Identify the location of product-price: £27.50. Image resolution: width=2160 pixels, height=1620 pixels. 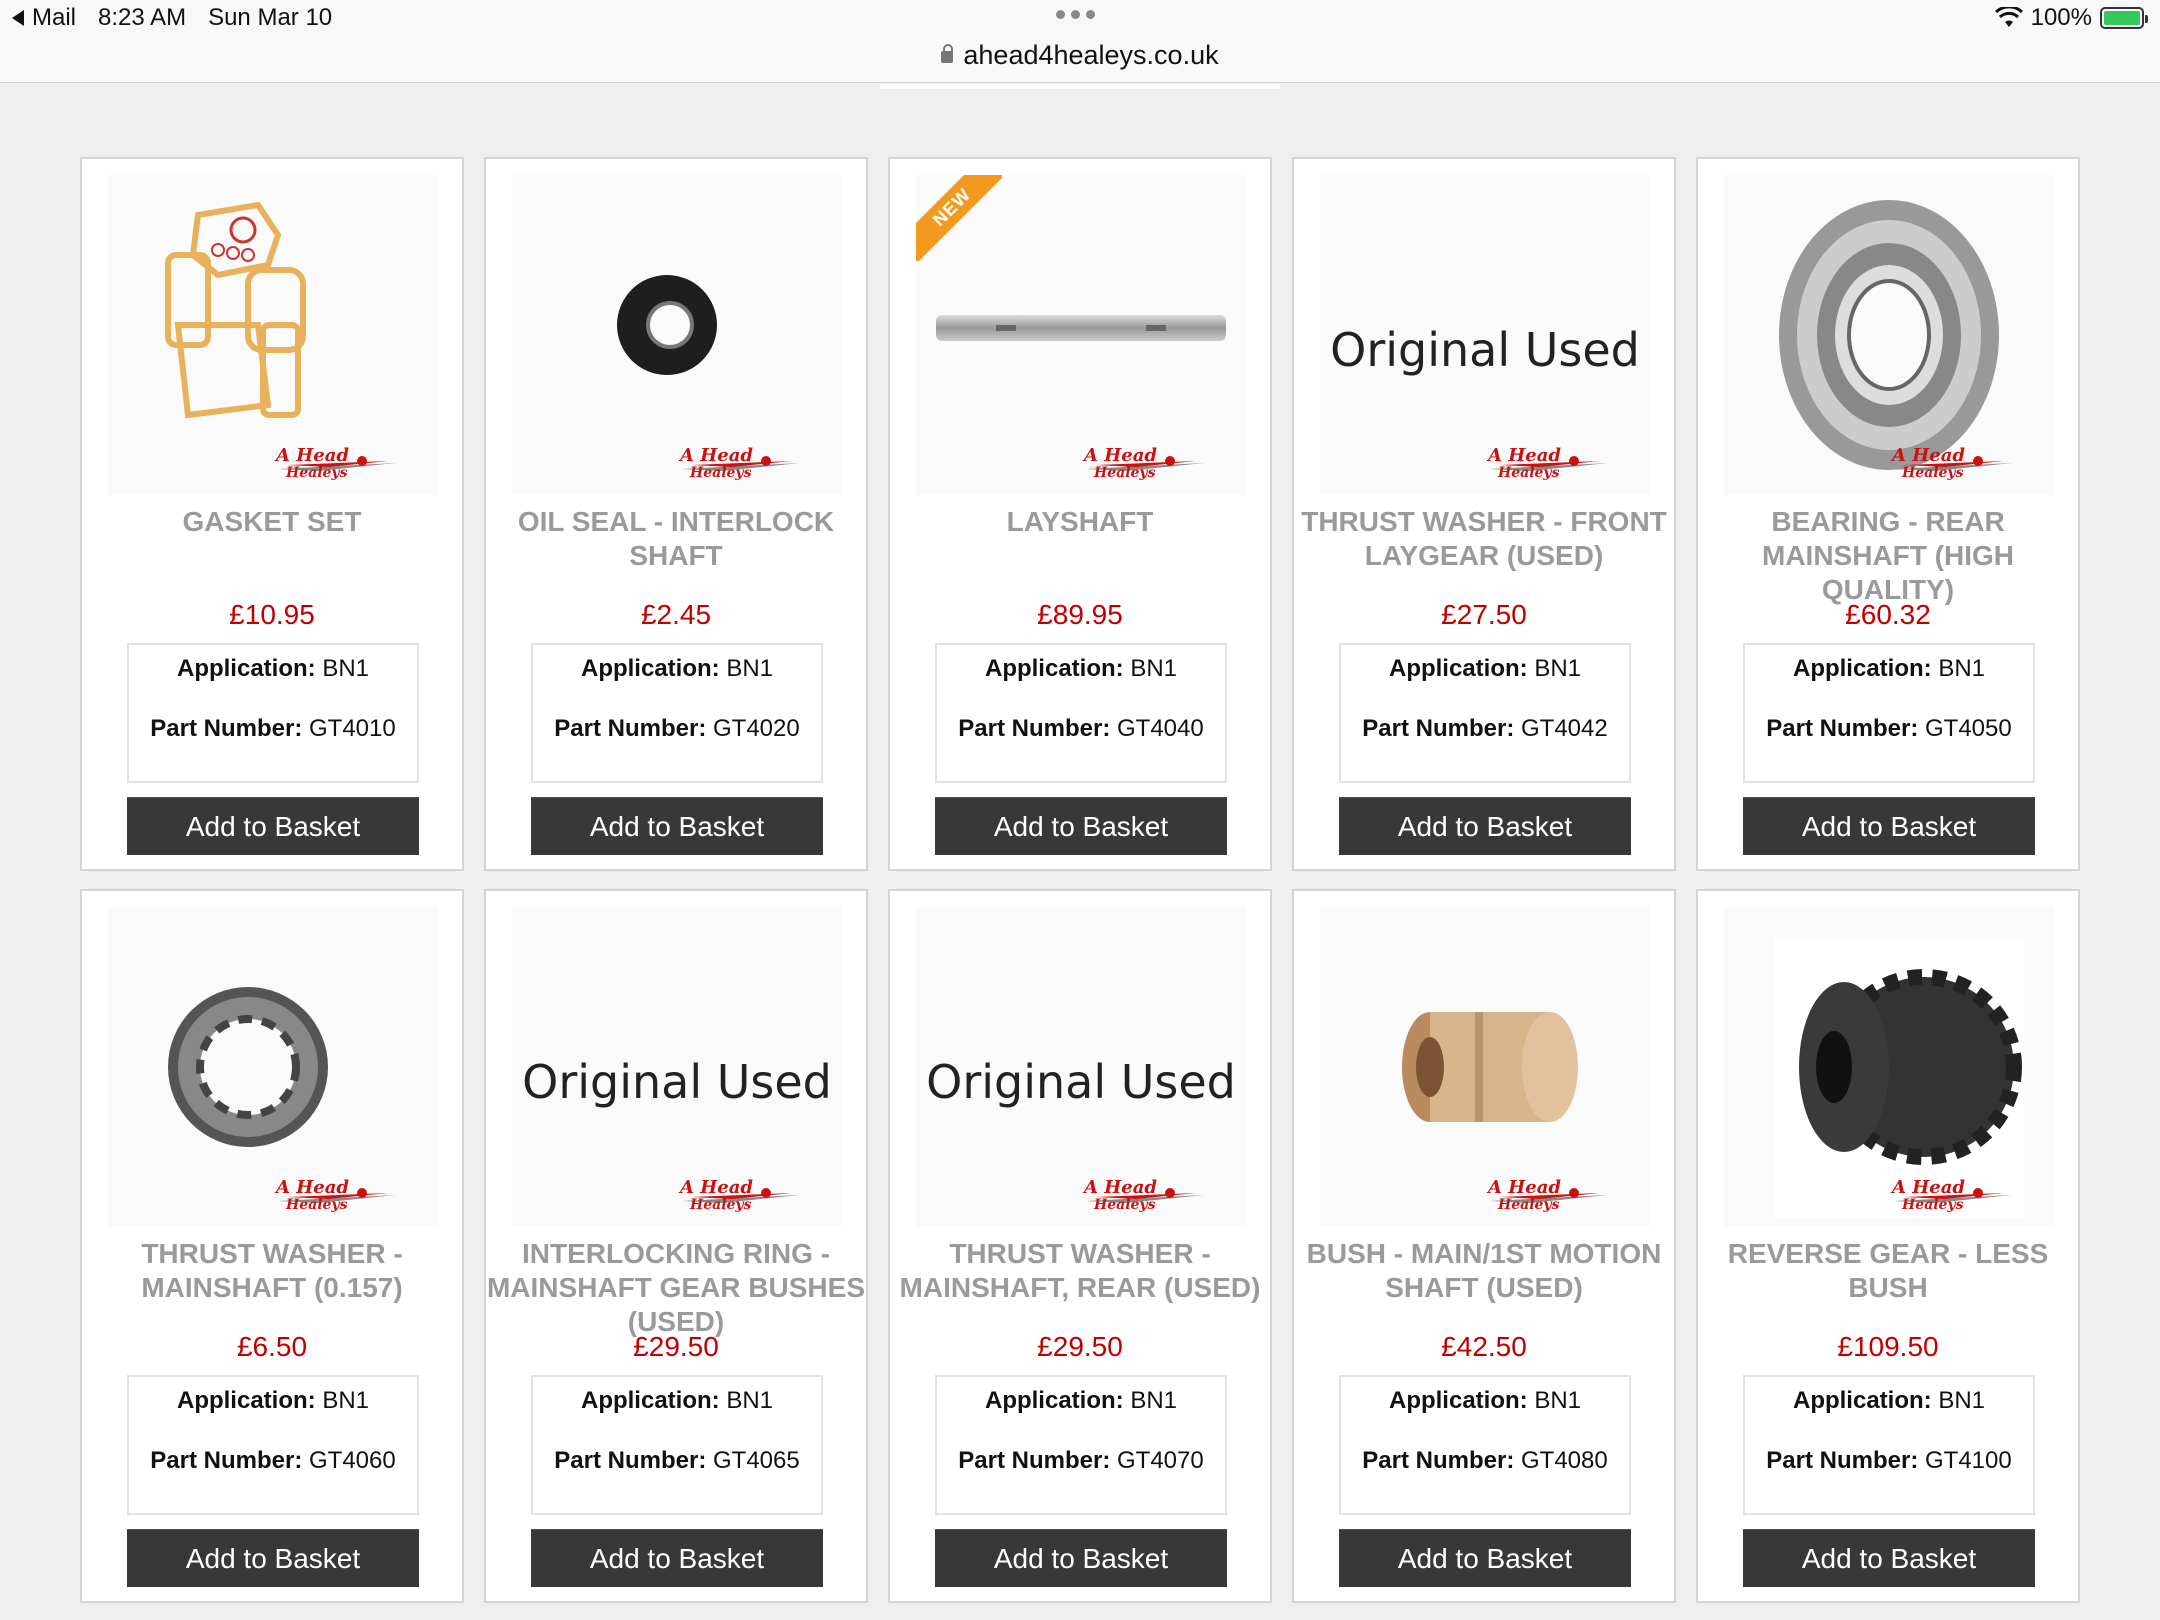
(1484, 614).